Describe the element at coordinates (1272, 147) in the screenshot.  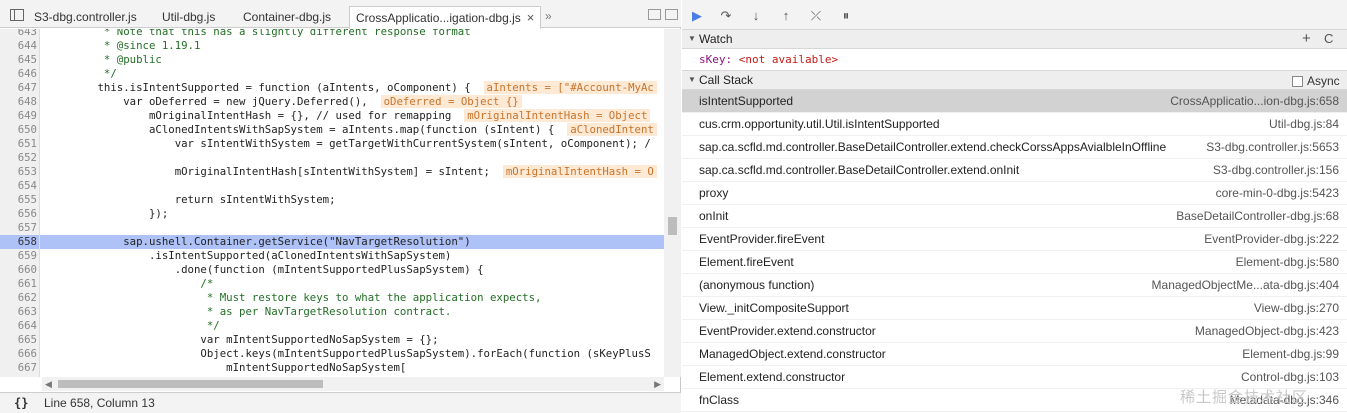
I see `call-frame-location: S3-dbg.controller.js:5653` at that location.